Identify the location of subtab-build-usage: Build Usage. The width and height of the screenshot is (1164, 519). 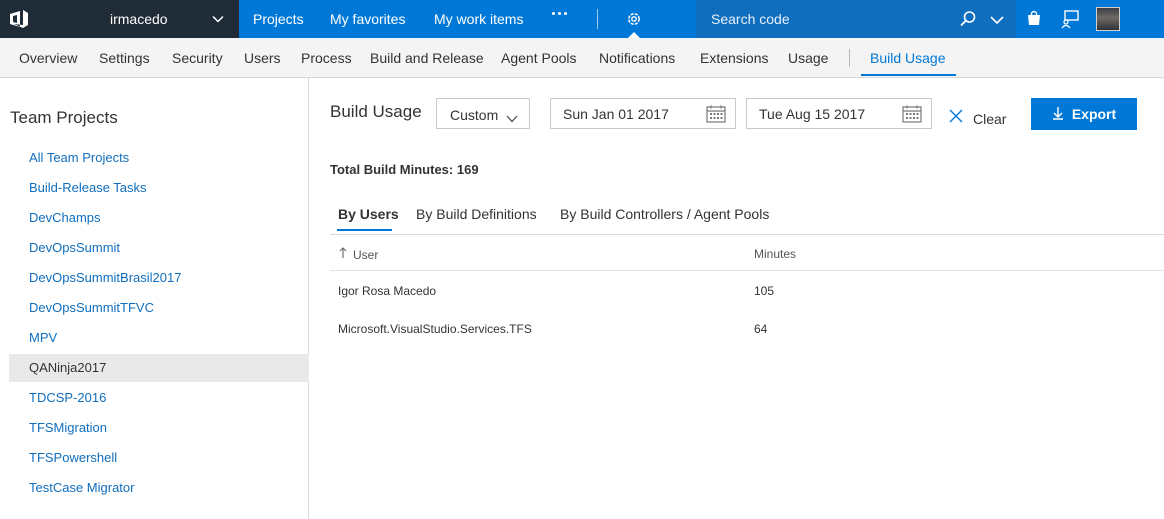
(908, 58).